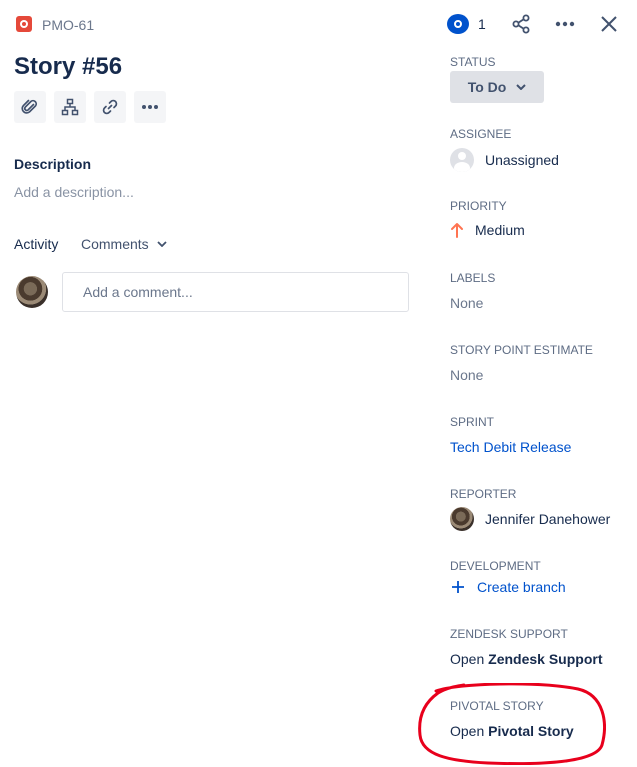 This screenshot has height=767, width=637. I want to click on sprint-link: Tech Debit Release, so click(510, 447).